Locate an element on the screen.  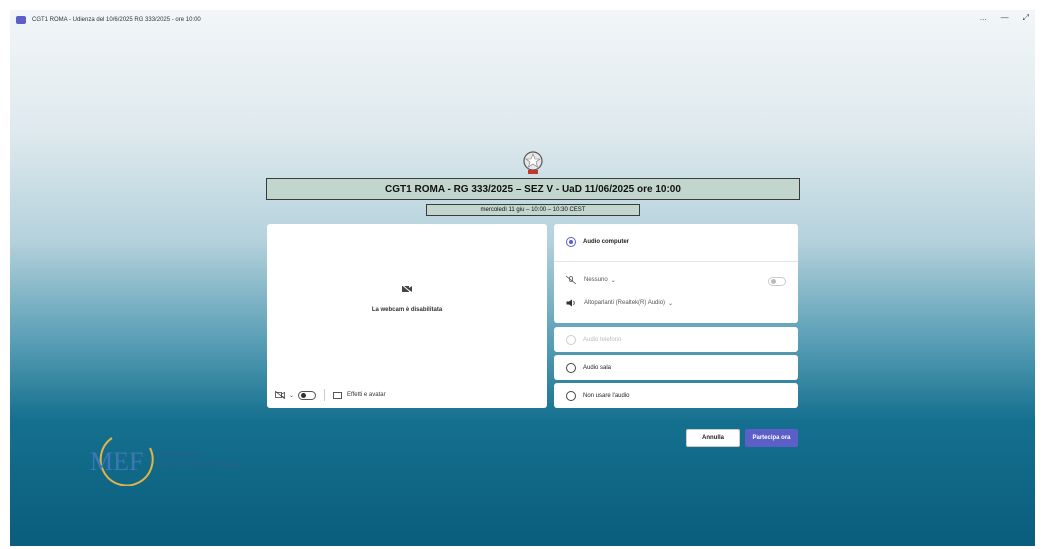
cancel-button: Annulla is located at coordinates (713, 438).